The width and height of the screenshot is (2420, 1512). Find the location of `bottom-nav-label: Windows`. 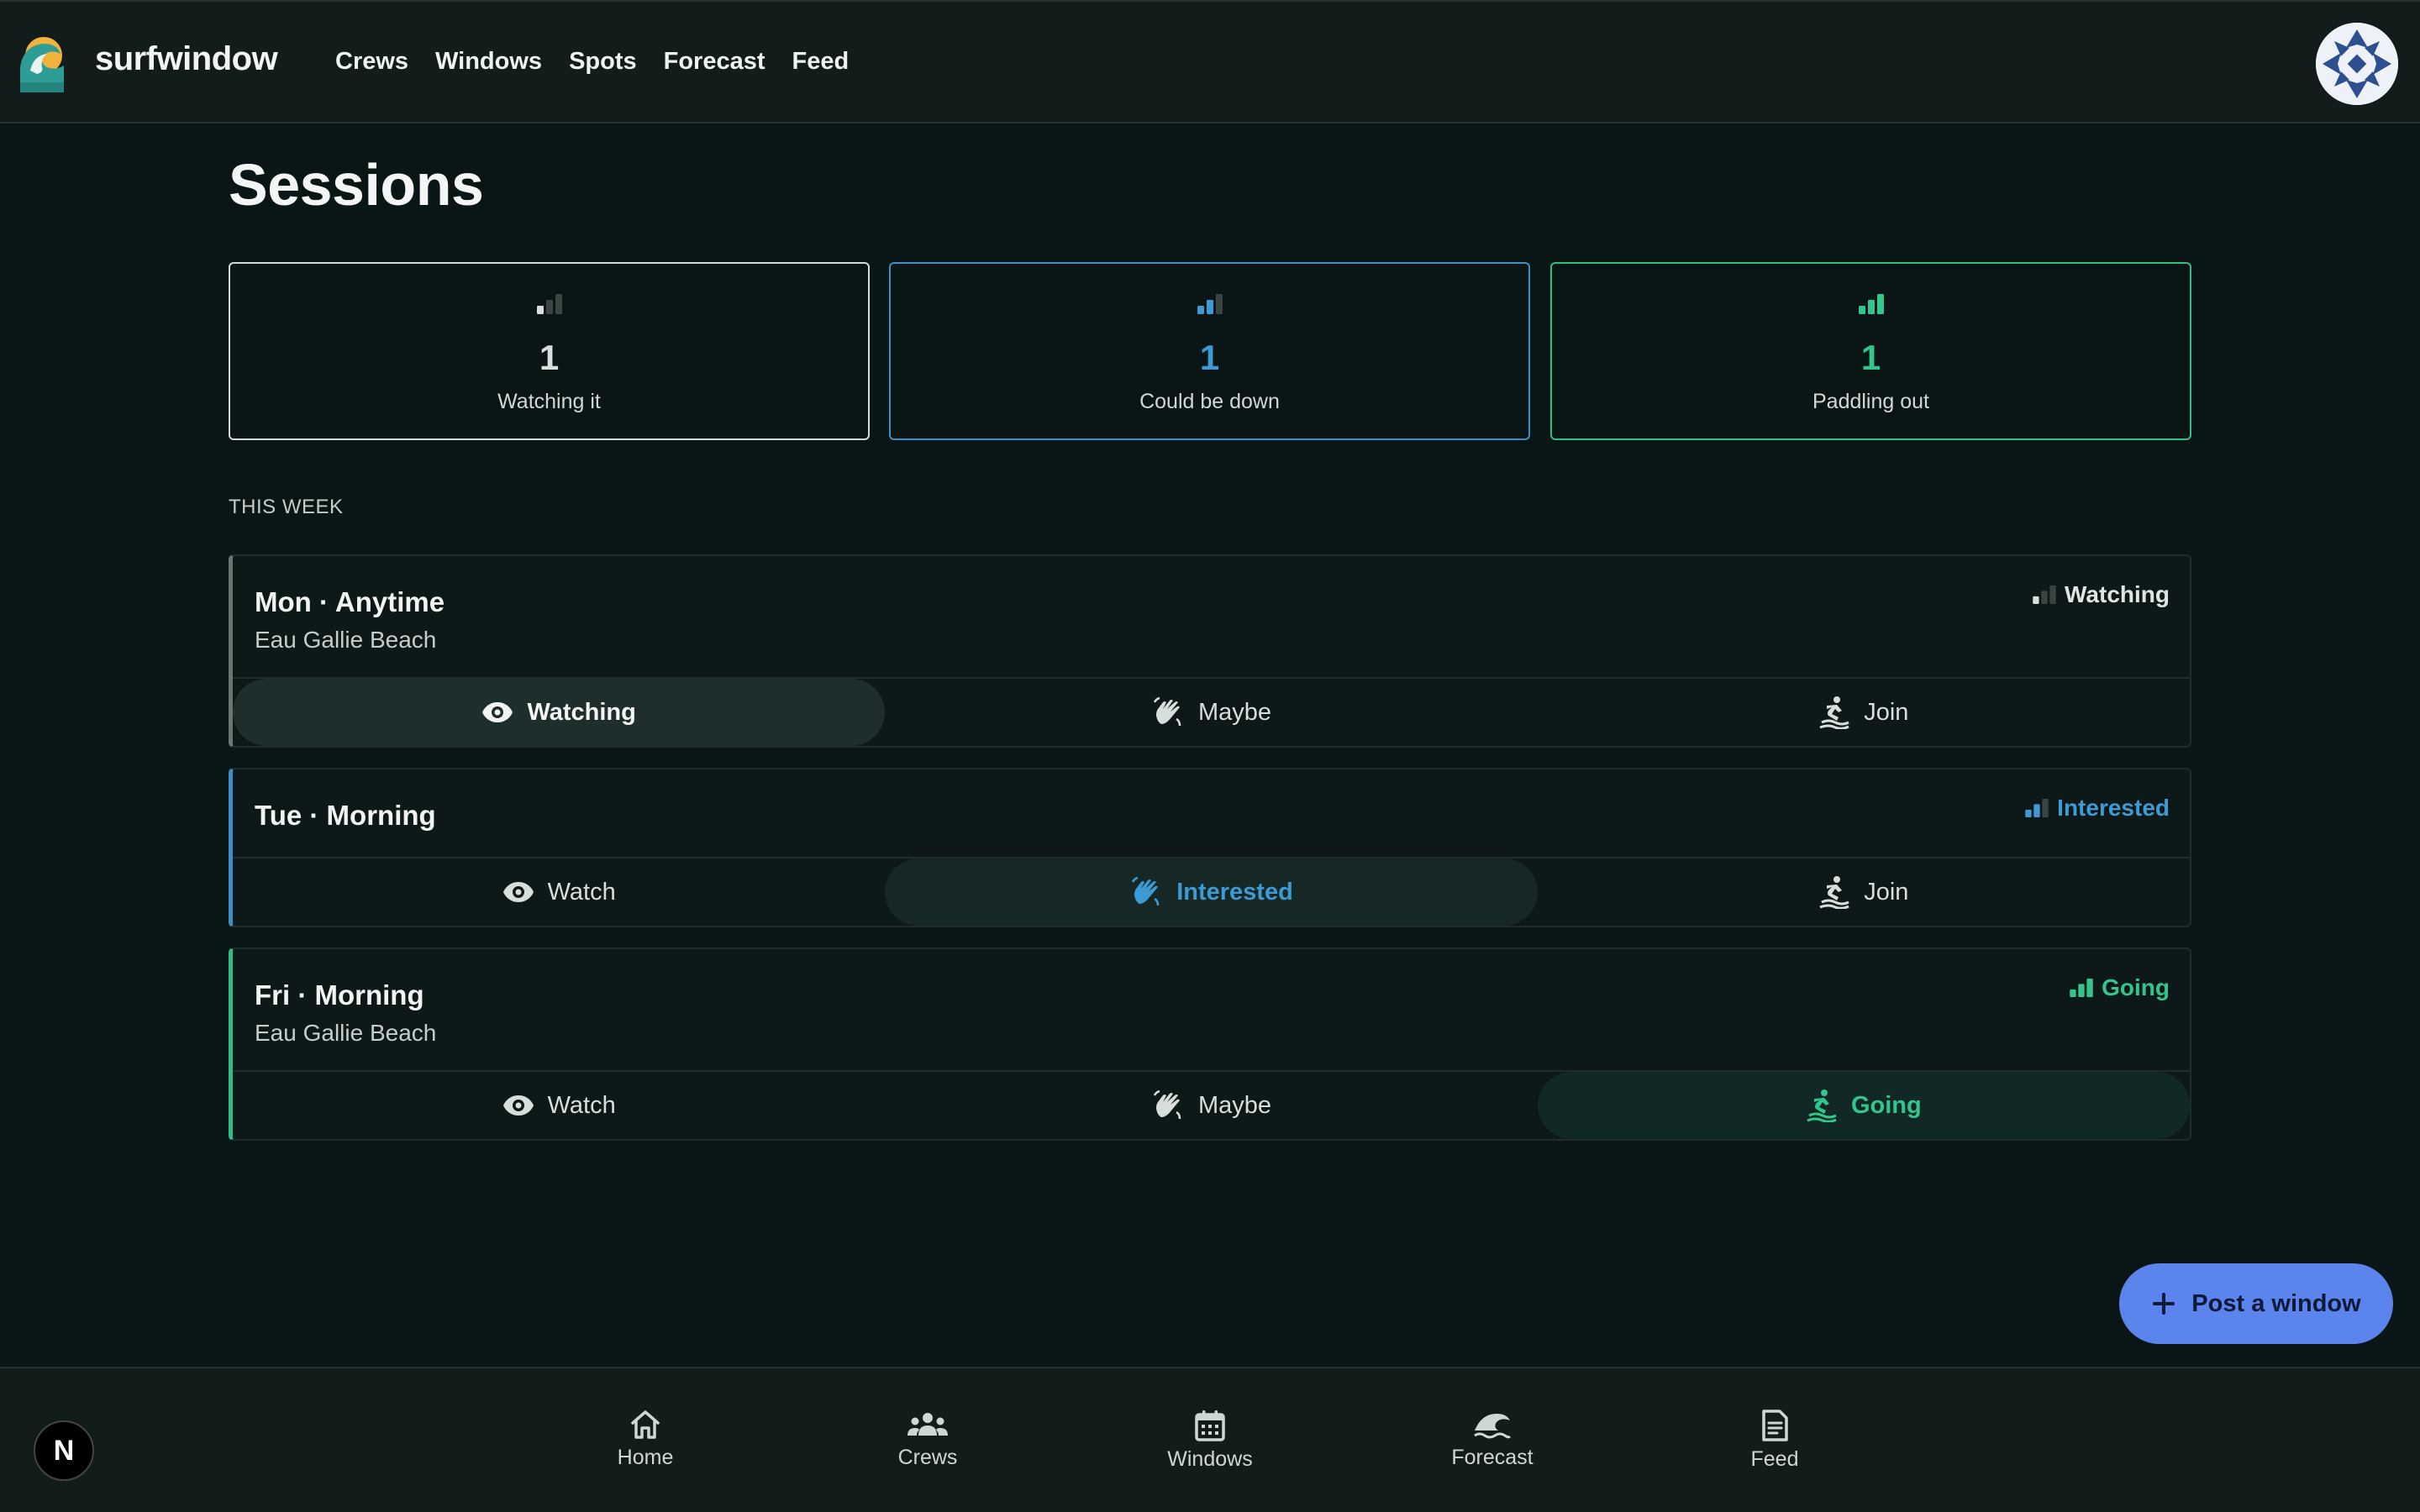

bottom-nav-label: Windows is located at coordinates (1210, 1459).